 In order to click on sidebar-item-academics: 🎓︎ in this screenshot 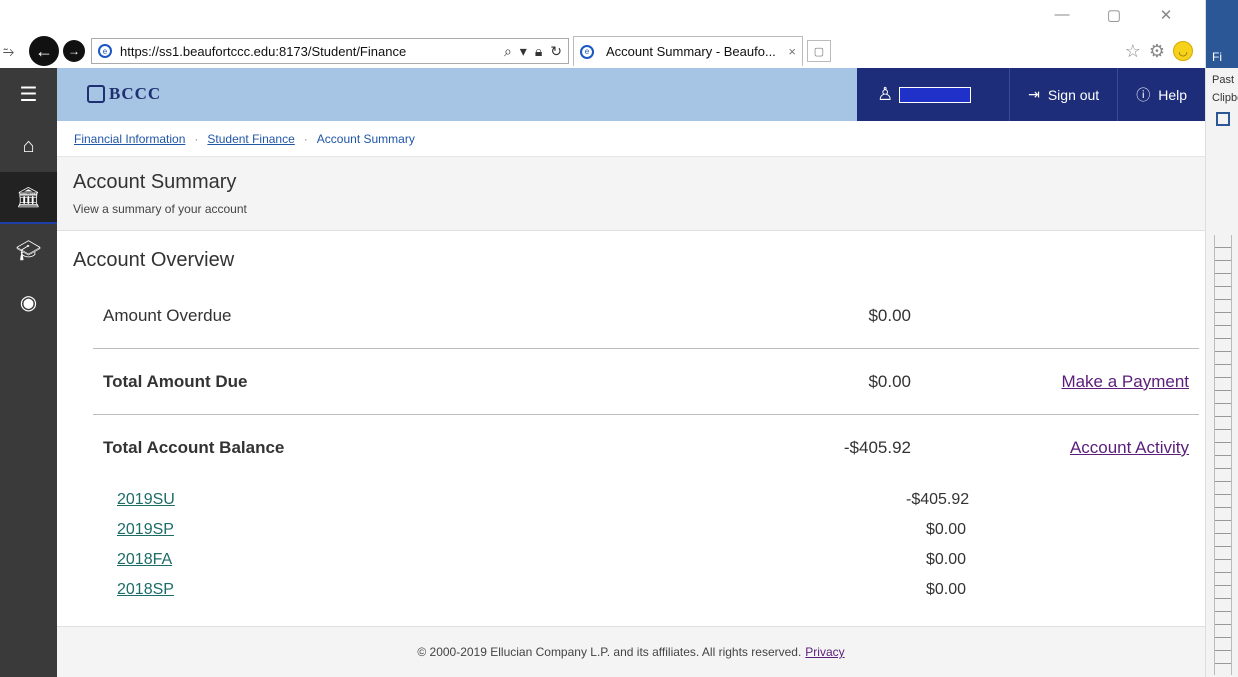, I will do `click(28, 250)`.